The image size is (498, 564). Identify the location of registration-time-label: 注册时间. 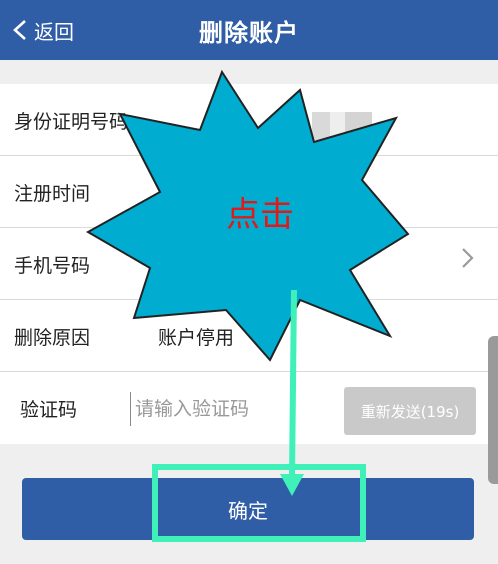
(52, 193).